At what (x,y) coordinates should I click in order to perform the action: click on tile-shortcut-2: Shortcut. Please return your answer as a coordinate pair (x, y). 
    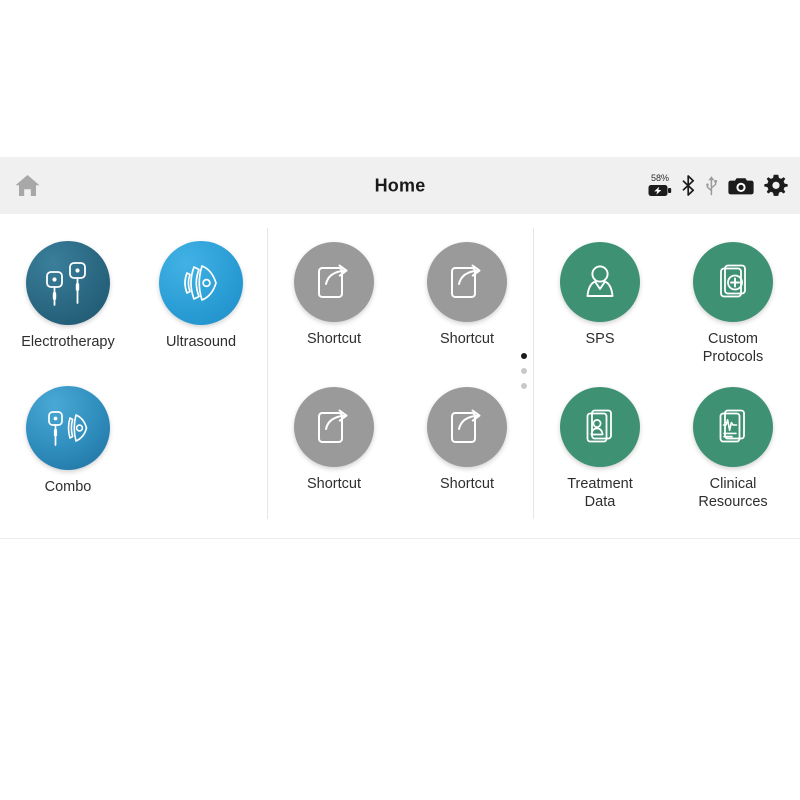
    Looking at the image, I should click on (467, 295).